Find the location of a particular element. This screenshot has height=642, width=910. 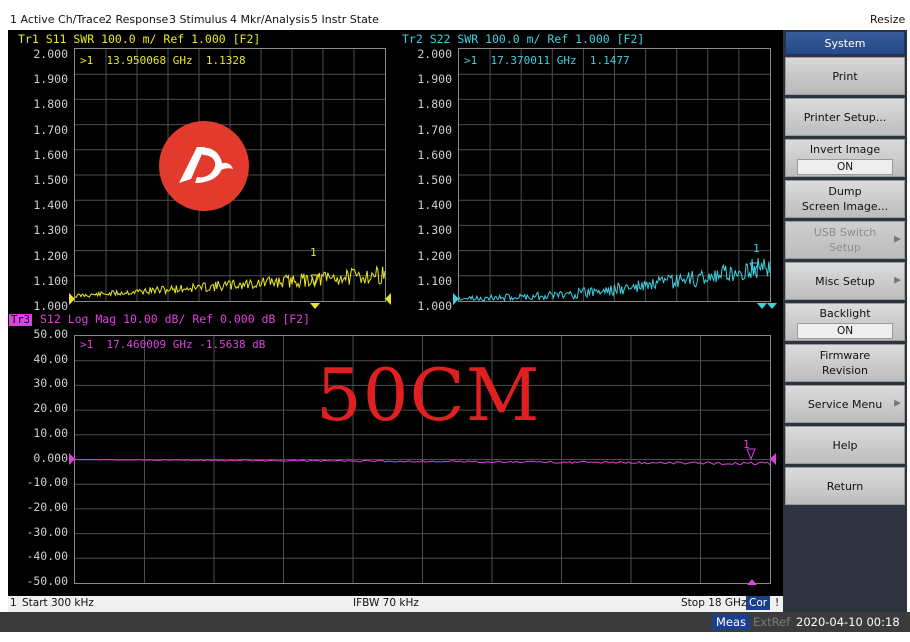

softkey-title-label: System is located at coordinates (845, 43).